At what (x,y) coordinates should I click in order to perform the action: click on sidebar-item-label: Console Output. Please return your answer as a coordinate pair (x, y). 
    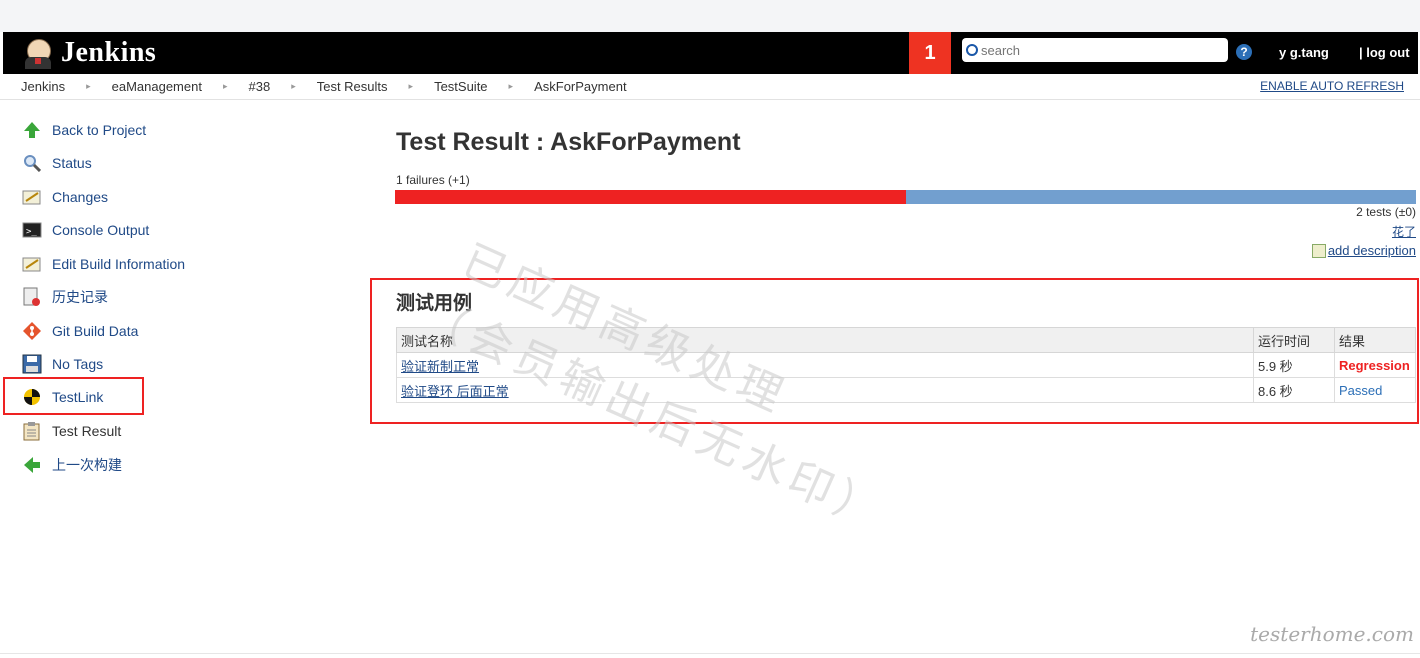
    Looking at the image, I should click on (101, 230).